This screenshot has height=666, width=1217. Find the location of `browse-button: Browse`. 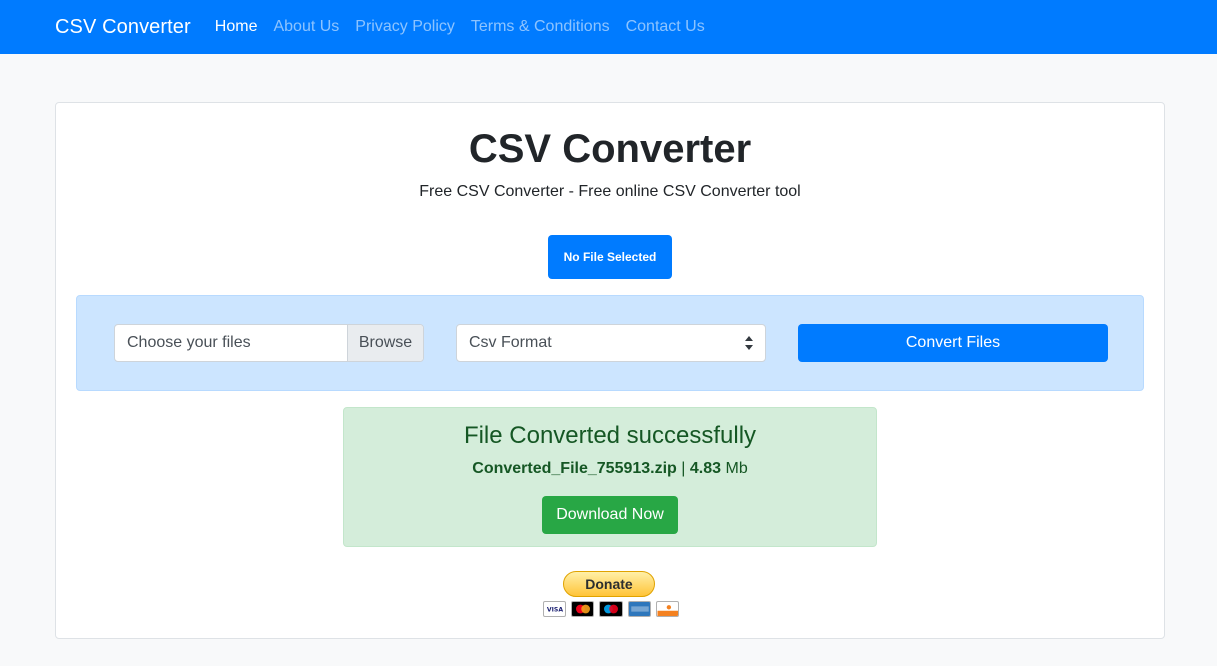

browse-button: Browse is located at coordinates (385, 343).